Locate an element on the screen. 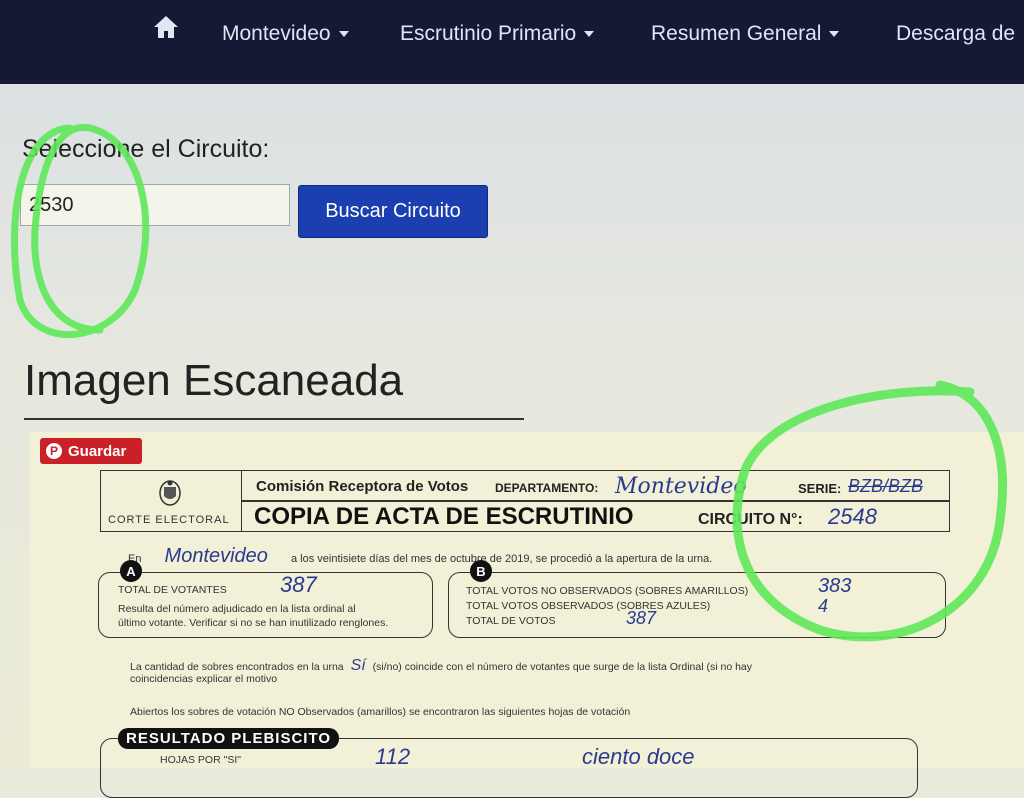  votos-observados-label: TOTAL VOTOS OBSERVADOS (SOBRES AZULES) is located at coordinates (588, 606).